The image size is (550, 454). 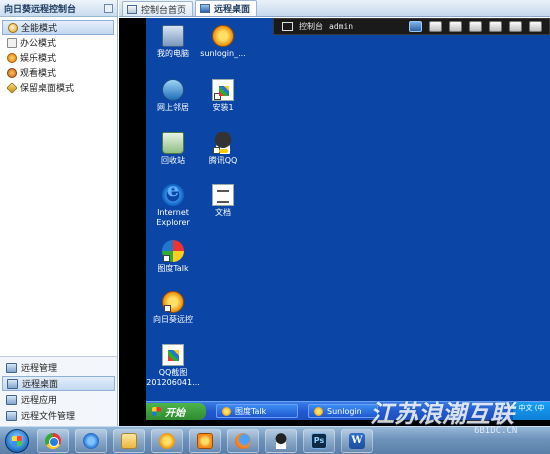 I want to click on remote-control-bar: 控制台 admin, so click(x=411, y=26).